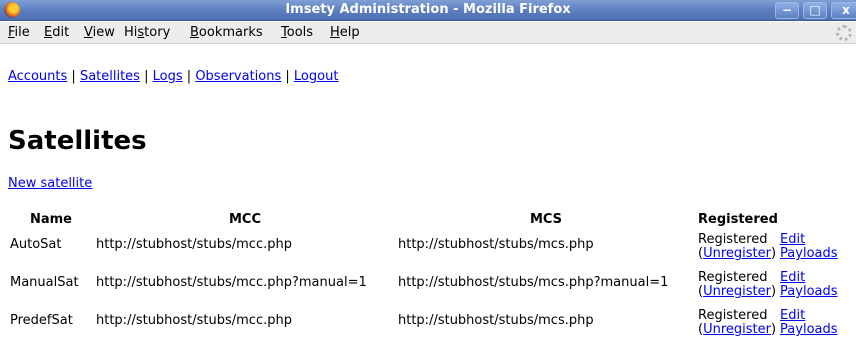  I want to click on new-satellite-link: New satellite, so click(50, 183).